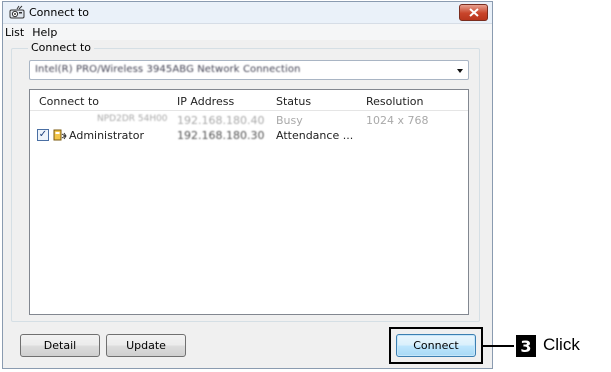  What do you see at coordinates (247, 32) in the screenshot?
I see `menu-bar: List Help` at bounding box center [247, 32].